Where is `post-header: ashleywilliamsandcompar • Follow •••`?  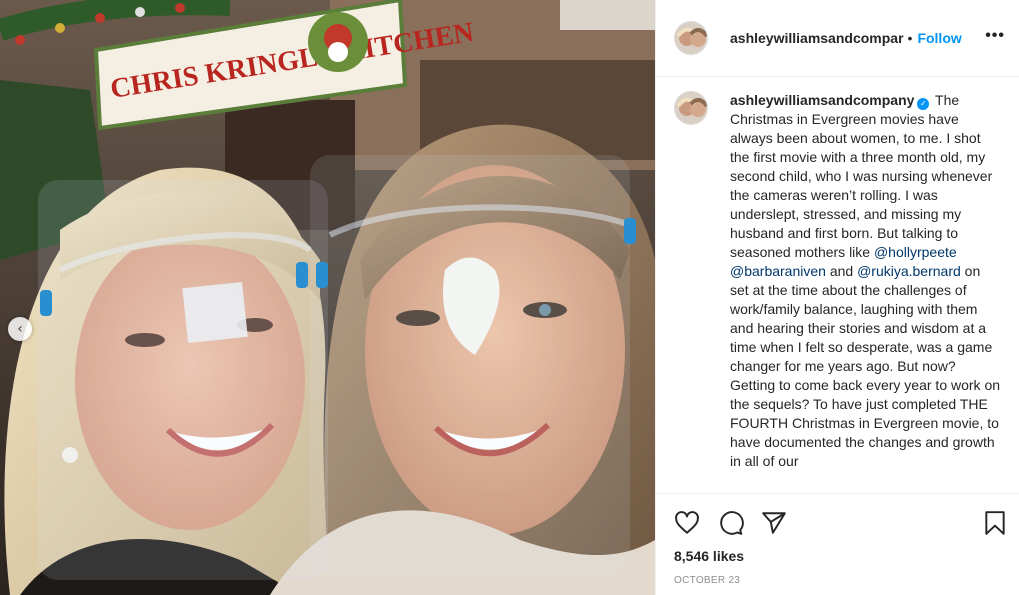 post-header: ashleywilliamsandcompar • Follow ••• is located at coordinates (837, 38).